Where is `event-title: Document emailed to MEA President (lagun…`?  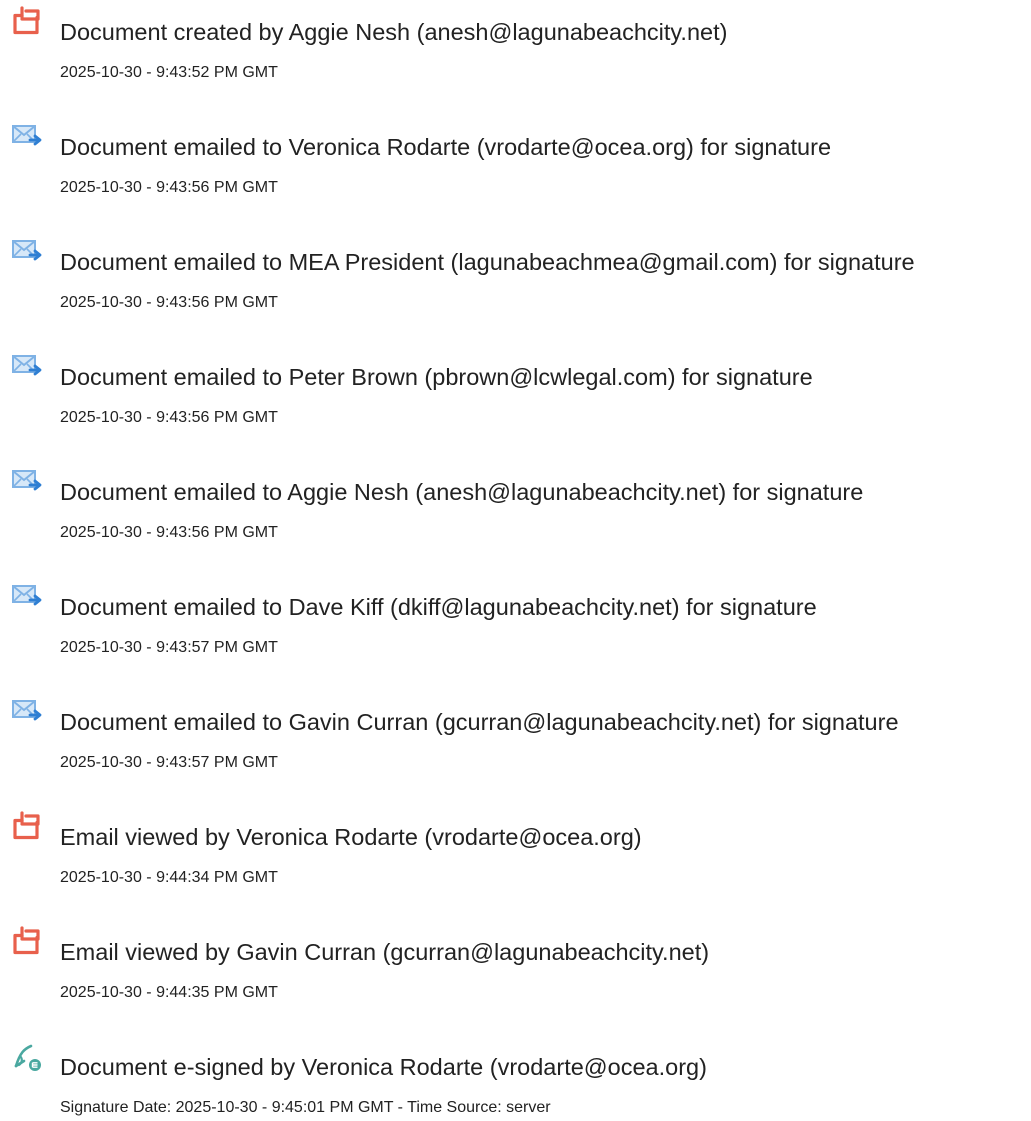
event-title: Document emailed to MEA President (lagun… is located at coordinates (487, 262).